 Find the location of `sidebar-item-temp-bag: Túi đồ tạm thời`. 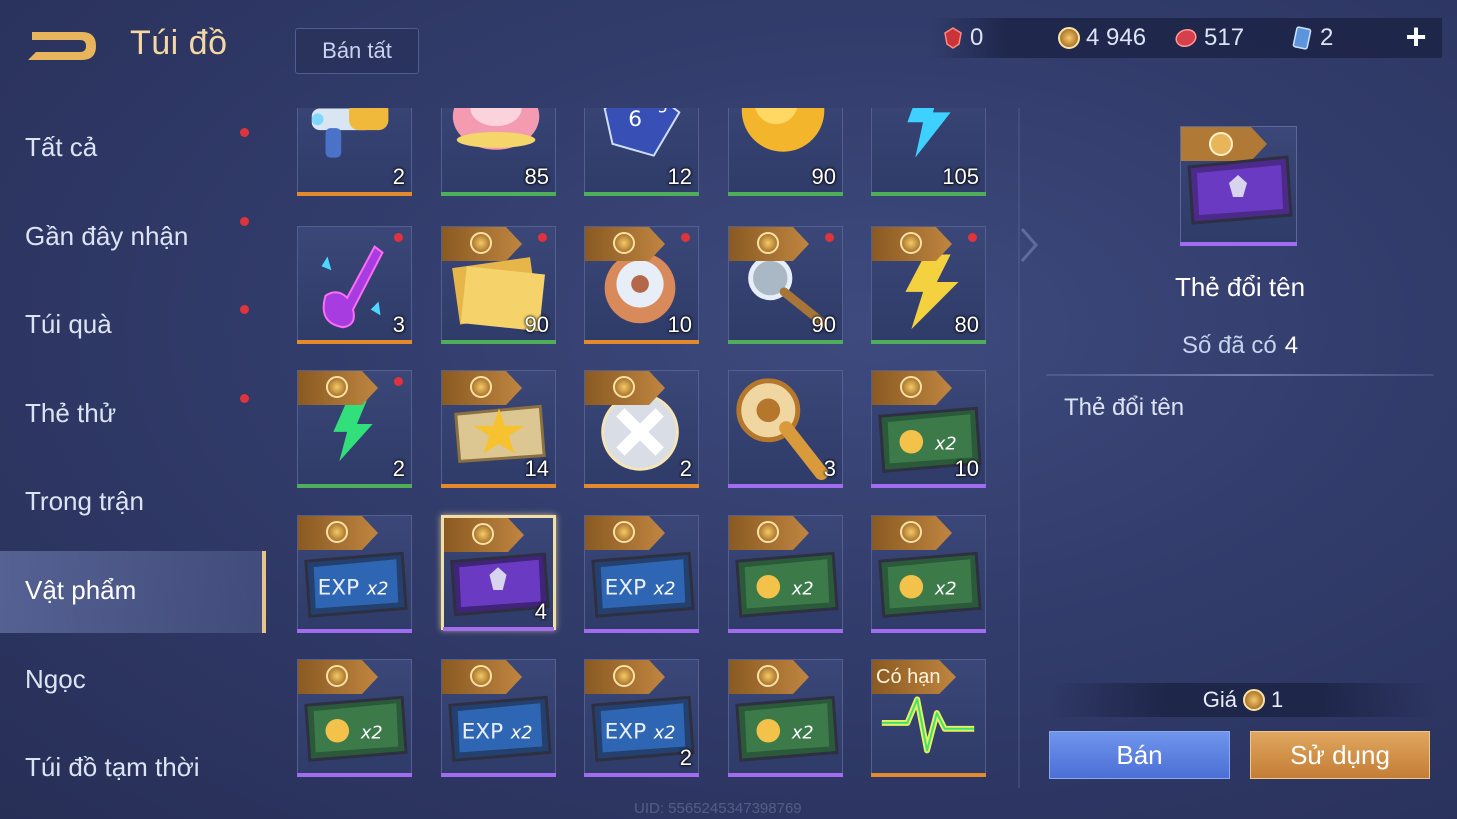

sidebar-item-temp-bag: Túi đồ tạm thời is located at coordinates (133, 769).